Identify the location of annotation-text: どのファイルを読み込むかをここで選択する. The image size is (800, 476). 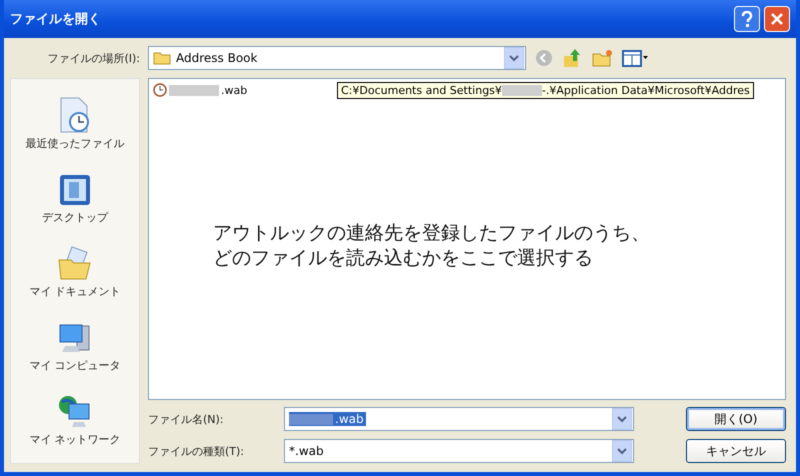
(403, 258).